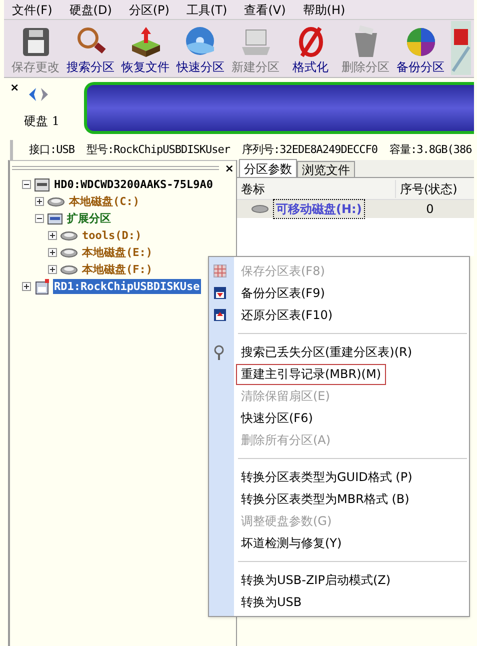 The width and height of the screenshot is (477, 646). Describe the element at coordinates (327, 477) in the screenshot. I see `menu-item: 转换分区表类型为GUID格式 (P)` at that location.